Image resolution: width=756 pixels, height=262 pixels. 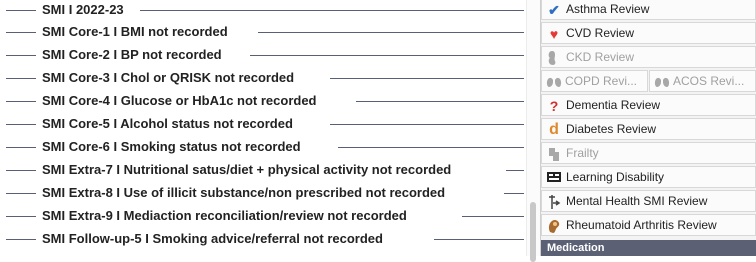 What do you see at coordinates (611, 129) in the screenshot?
I see `review-label: Diabetes Review` at bounding box center [611, 129].